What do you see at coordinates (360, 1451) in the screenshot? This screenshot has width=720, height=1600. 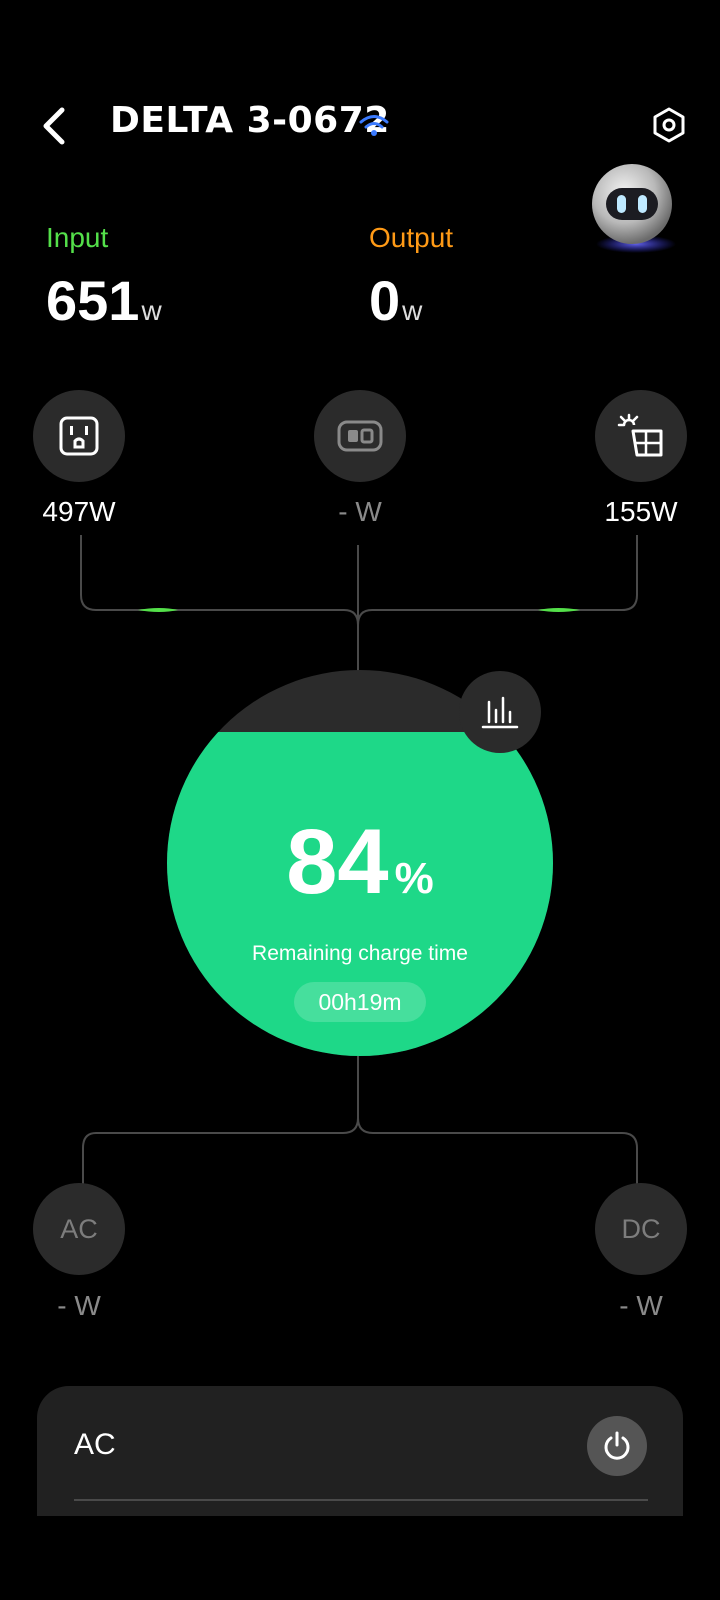 I see `ac-control-card: AC` at bounding box center [360, 1451].